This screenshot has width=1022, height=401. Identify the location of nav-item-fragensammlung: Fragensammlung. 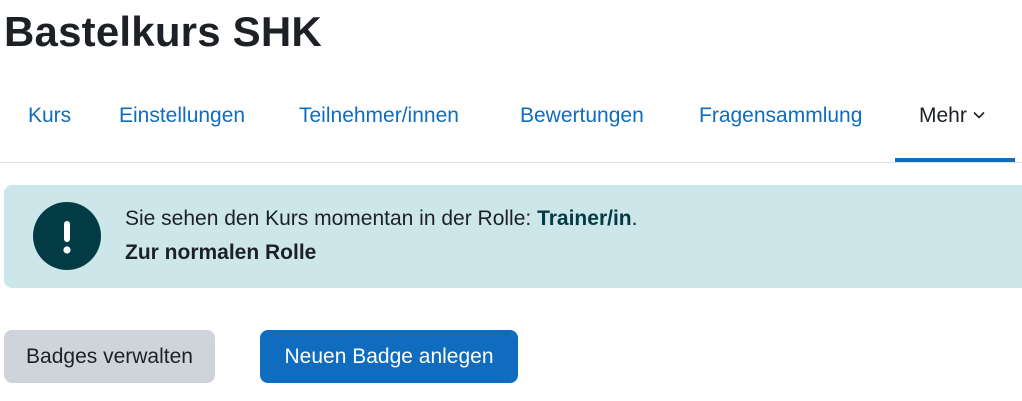
(780, 123).